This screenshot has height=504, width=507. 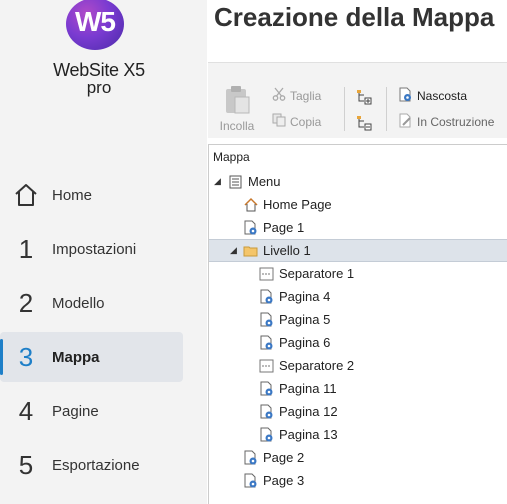 What do you see at coordinates (279, 95) in the screenshot?
I see `scissors-icon` at bounding box center [279, 95].